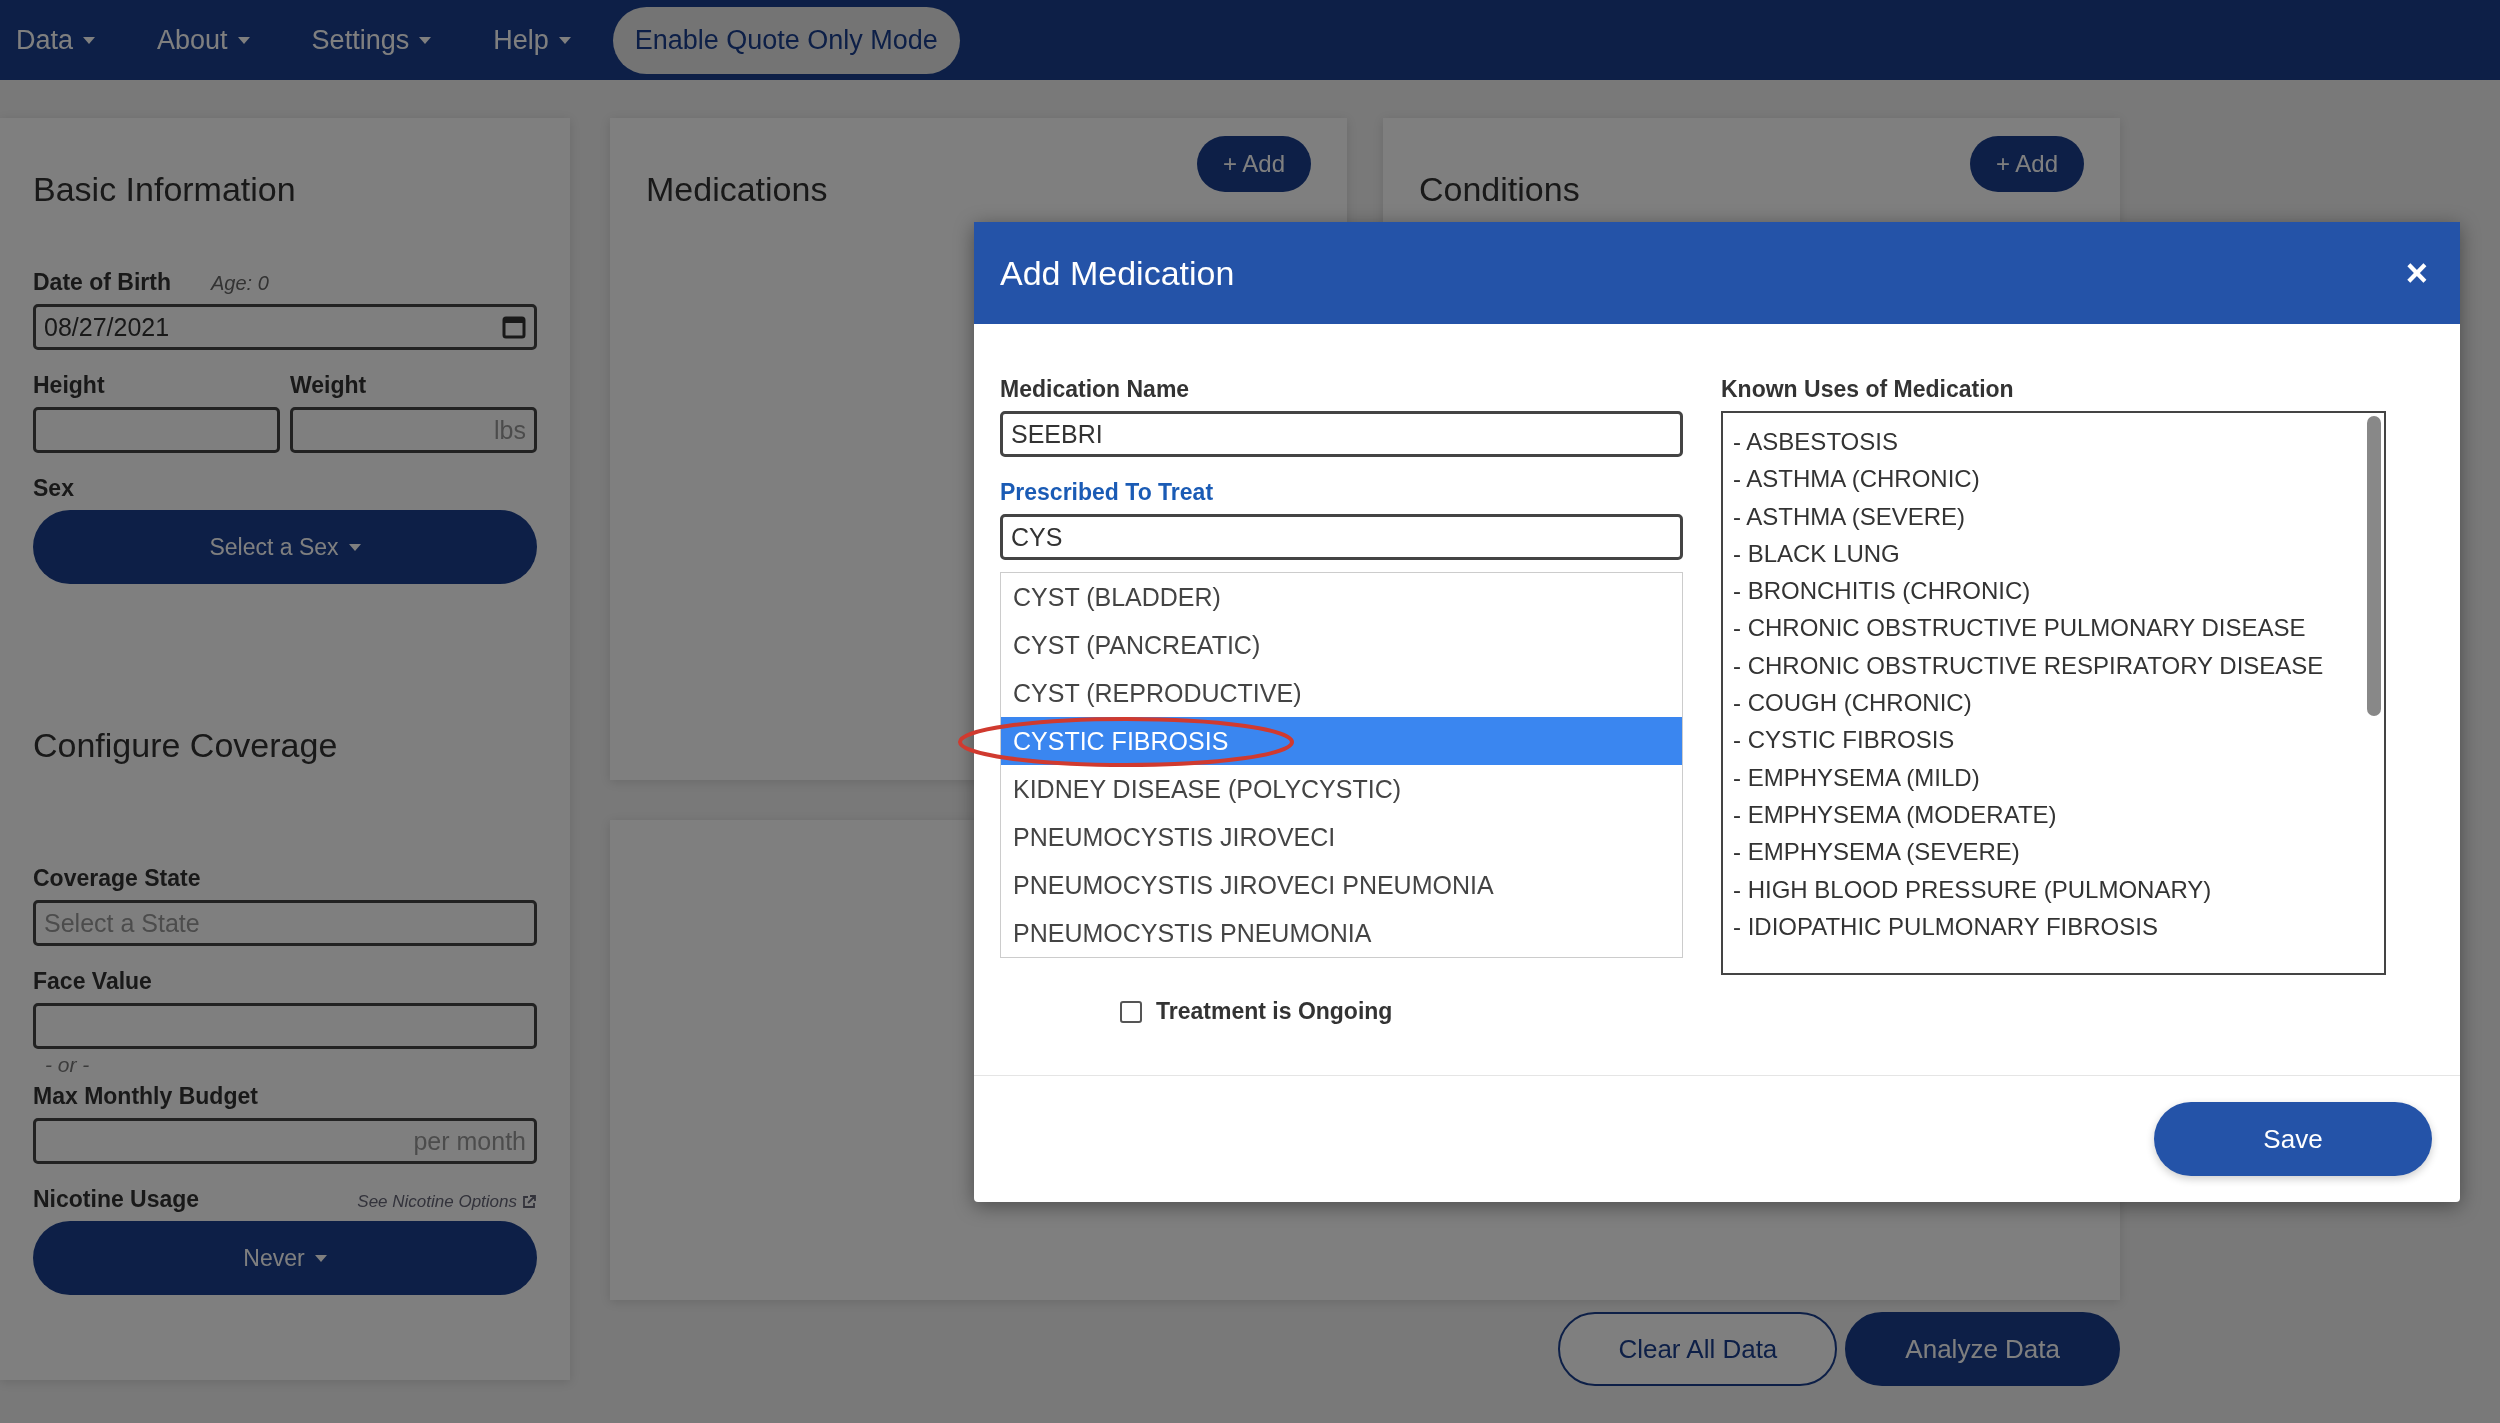 The height and width of the screenshot is (1423, 2500). I want to click on close-button: ×, so click(2416, 273).